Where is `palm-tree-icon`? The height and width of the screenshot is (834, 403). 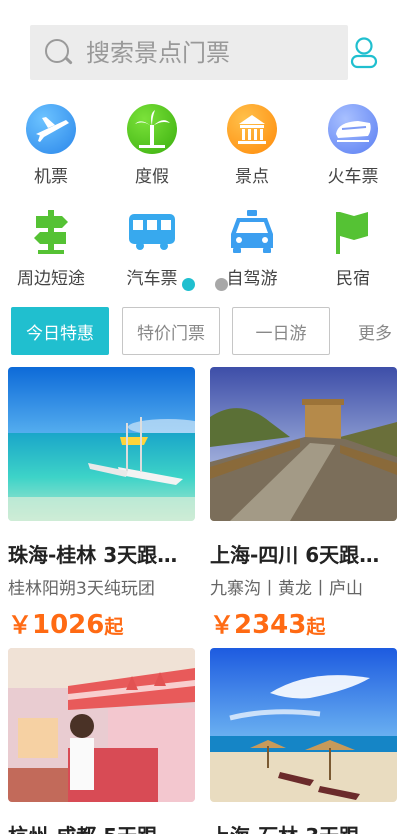
palm-tree-icon is located at coordinates (152, 129).